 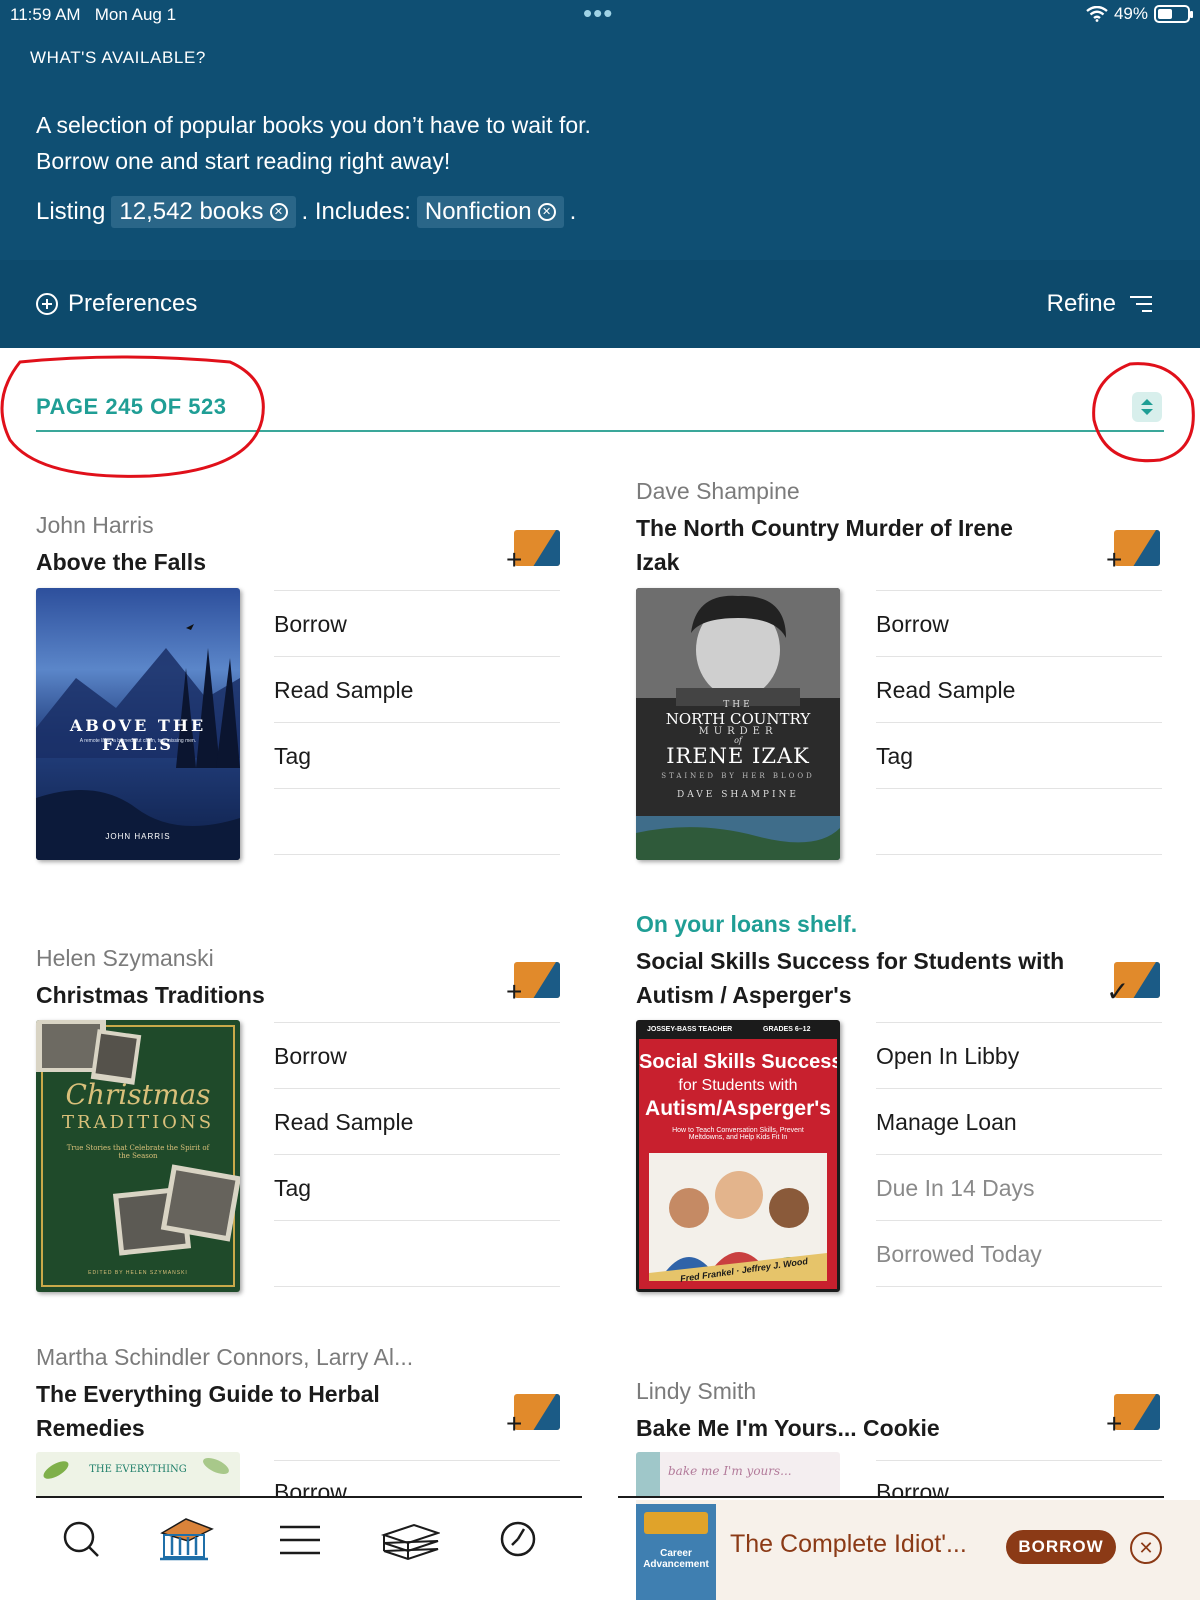 I want to click on refine-button: Refine, so click(x=1099, y=304).